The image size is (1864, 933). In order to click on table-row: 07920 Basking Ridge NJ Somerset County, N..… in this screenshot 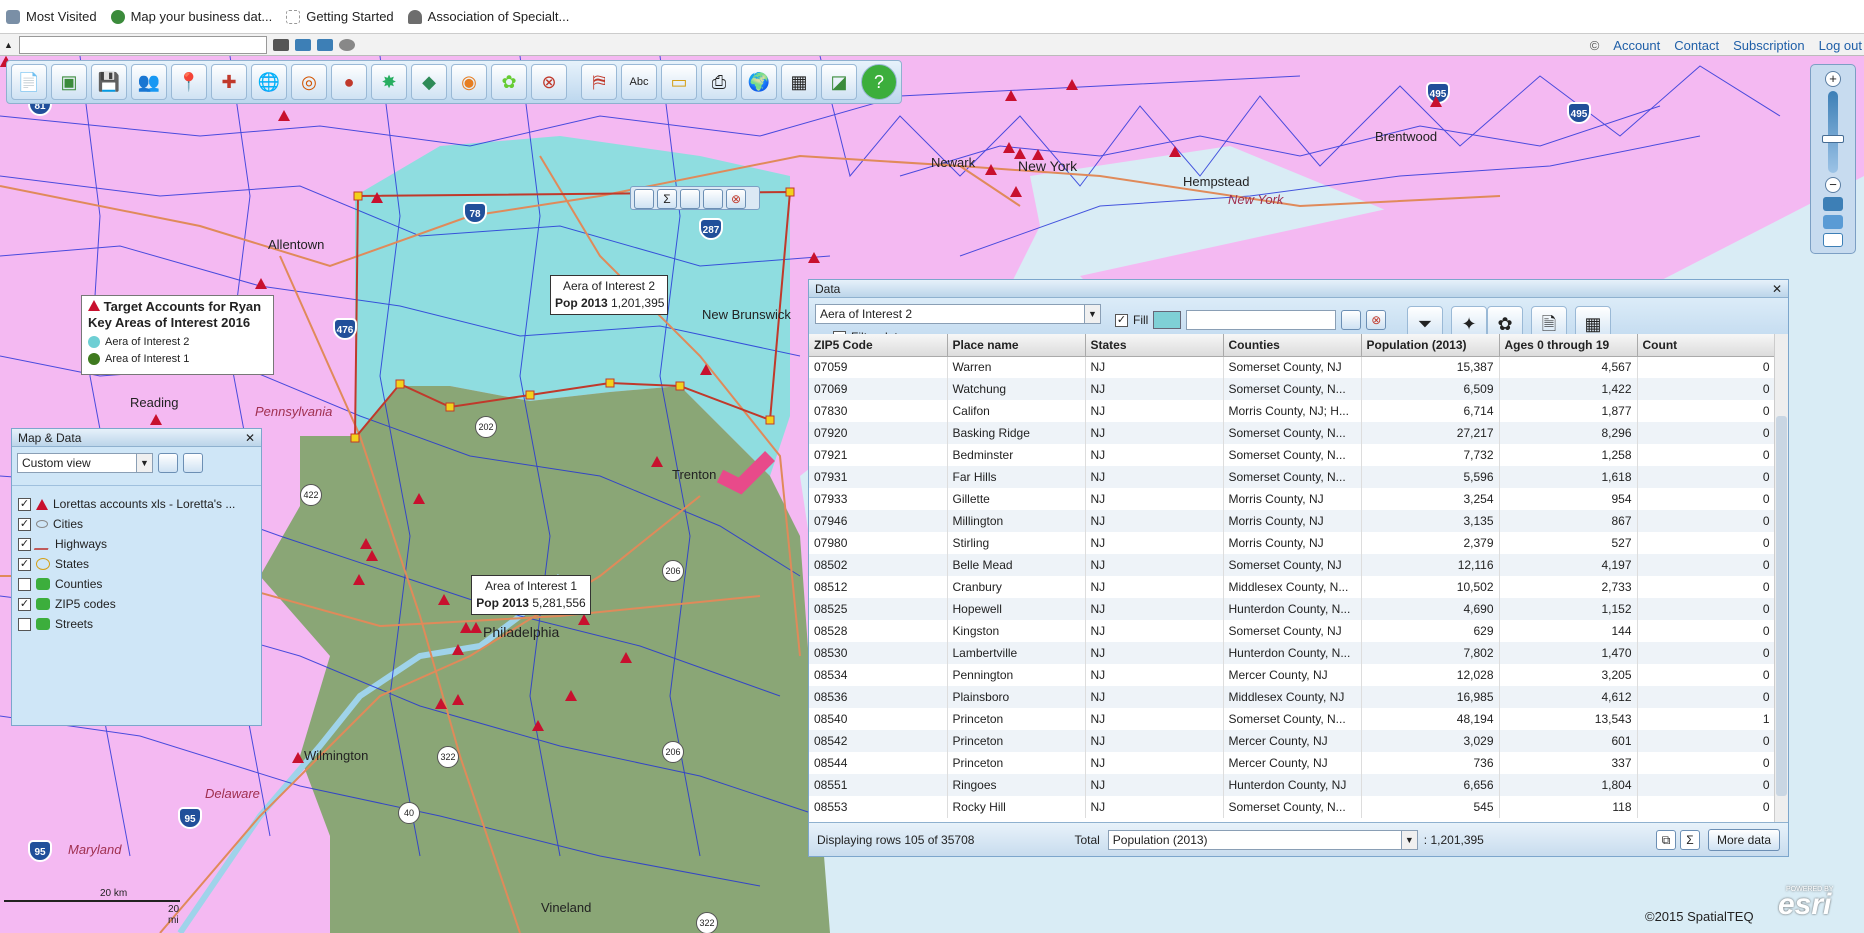, I will do `click(1292, 433)`.